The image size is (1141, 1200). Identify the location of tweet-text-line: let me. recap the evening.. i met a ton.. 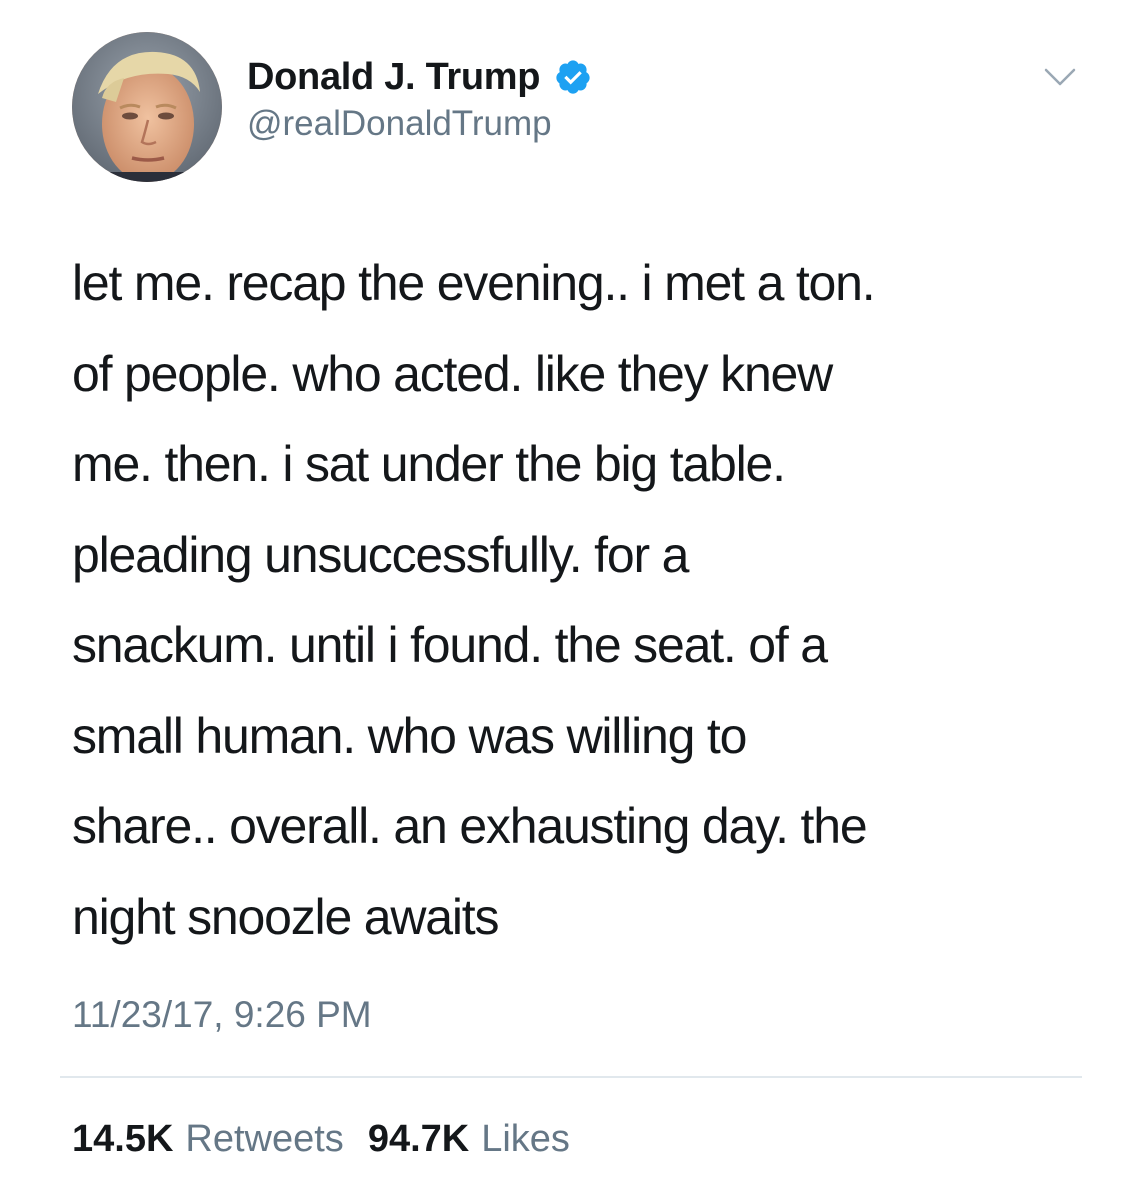
(474, 283).